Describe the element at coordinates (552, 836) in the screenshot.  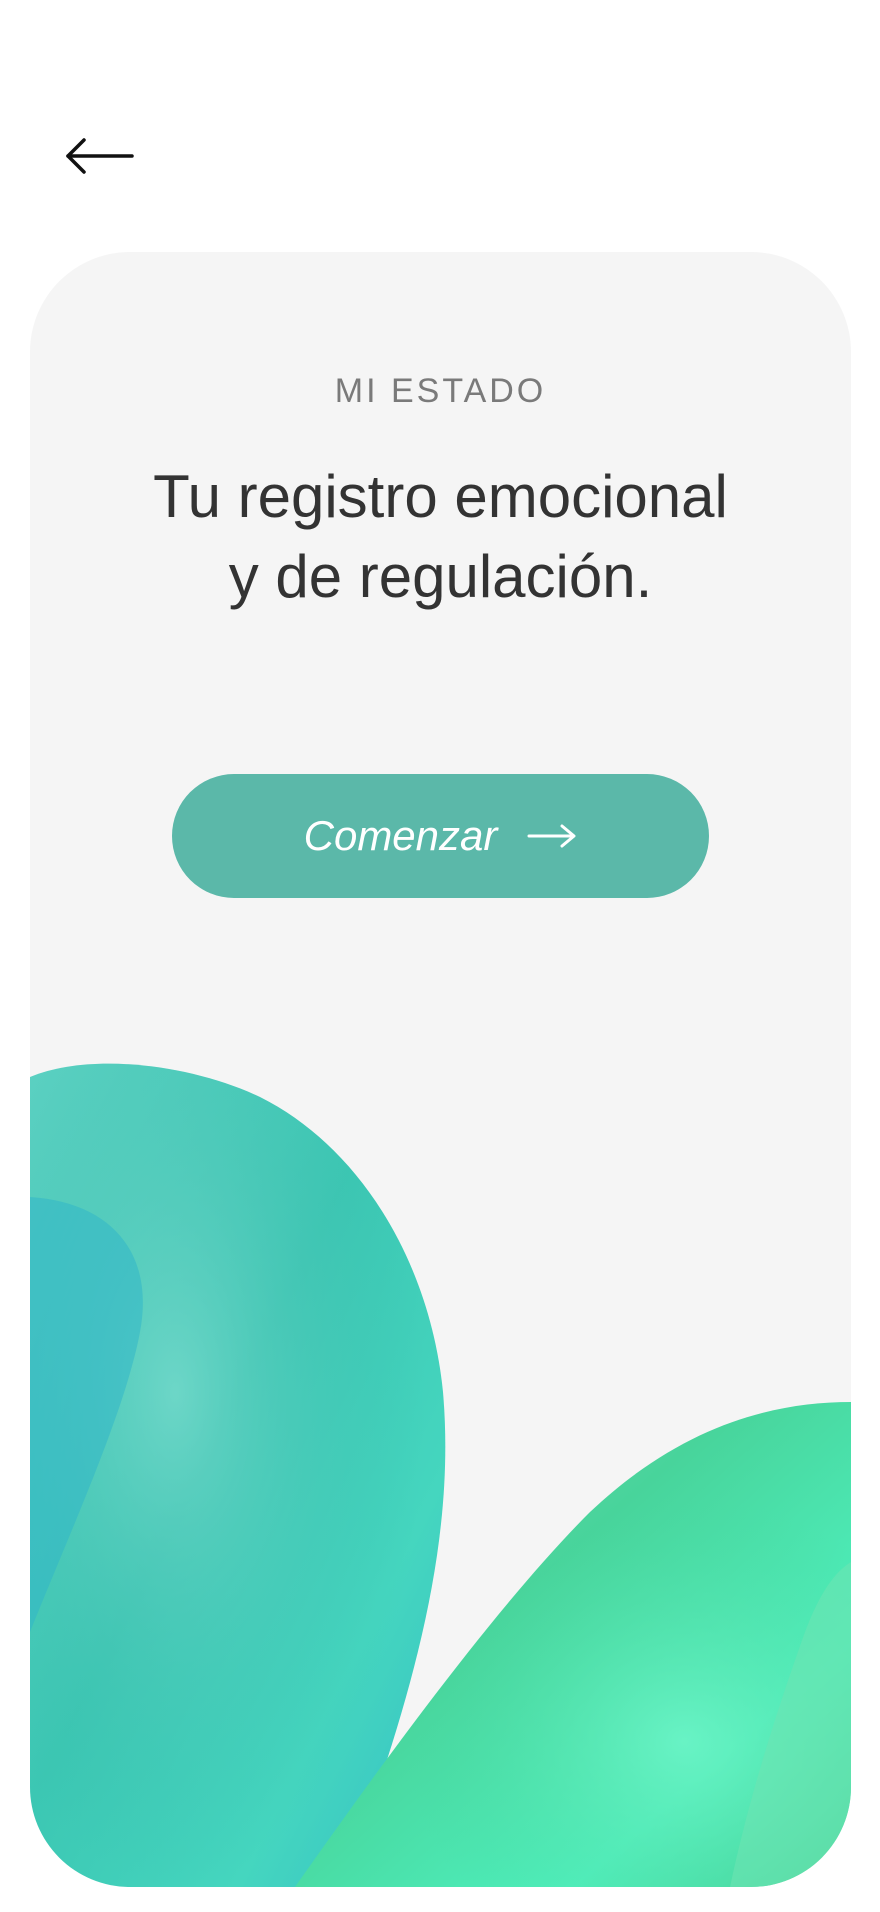
I see `arrow-right-icon` at that location.